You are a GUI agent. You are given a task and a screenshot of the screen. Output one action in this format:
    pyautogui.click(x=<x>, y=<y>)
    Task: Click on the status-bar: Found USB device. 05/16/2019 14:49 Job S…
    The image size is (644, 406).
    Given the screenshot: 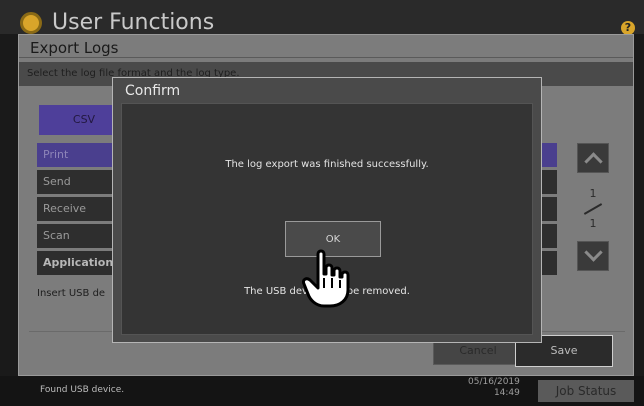 What is the action you would take?
    pyautogui.click(x=322, y=391)
    